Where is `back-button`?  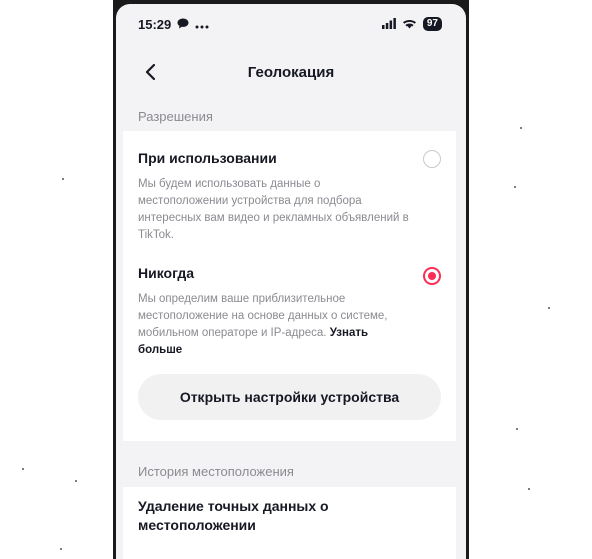
back-button is located at coordinates (150, 72).